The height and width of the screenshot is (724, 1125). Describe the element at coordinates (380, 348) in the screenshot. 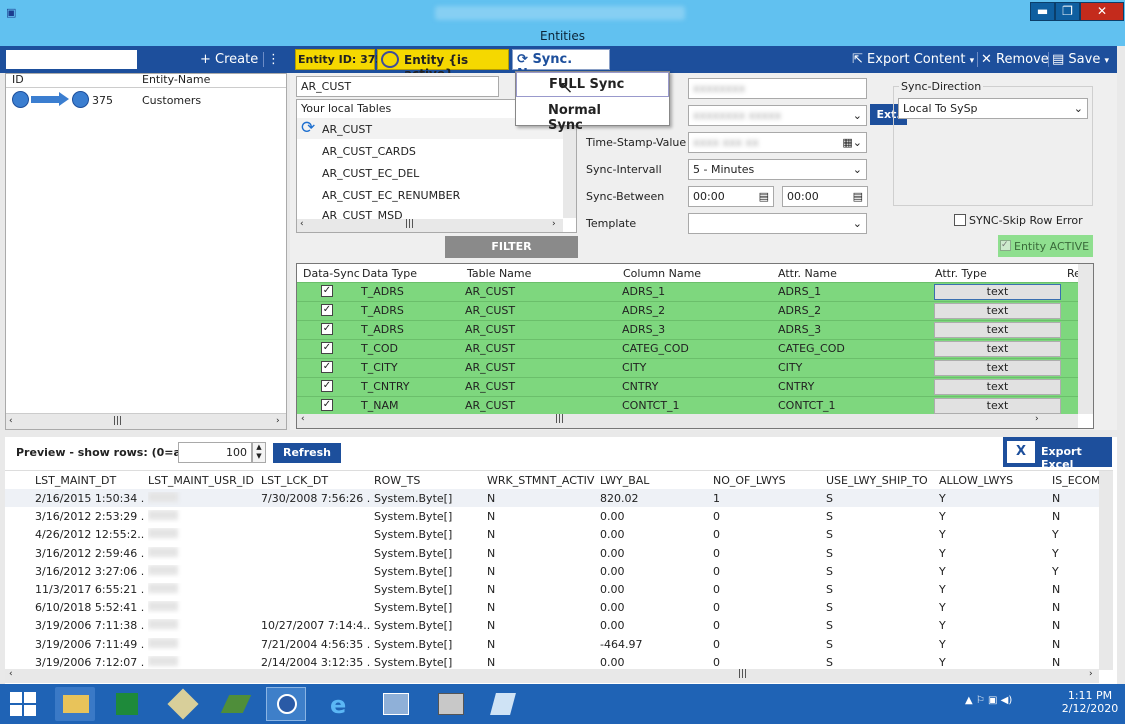

I see `cell: T_COD` at that location.